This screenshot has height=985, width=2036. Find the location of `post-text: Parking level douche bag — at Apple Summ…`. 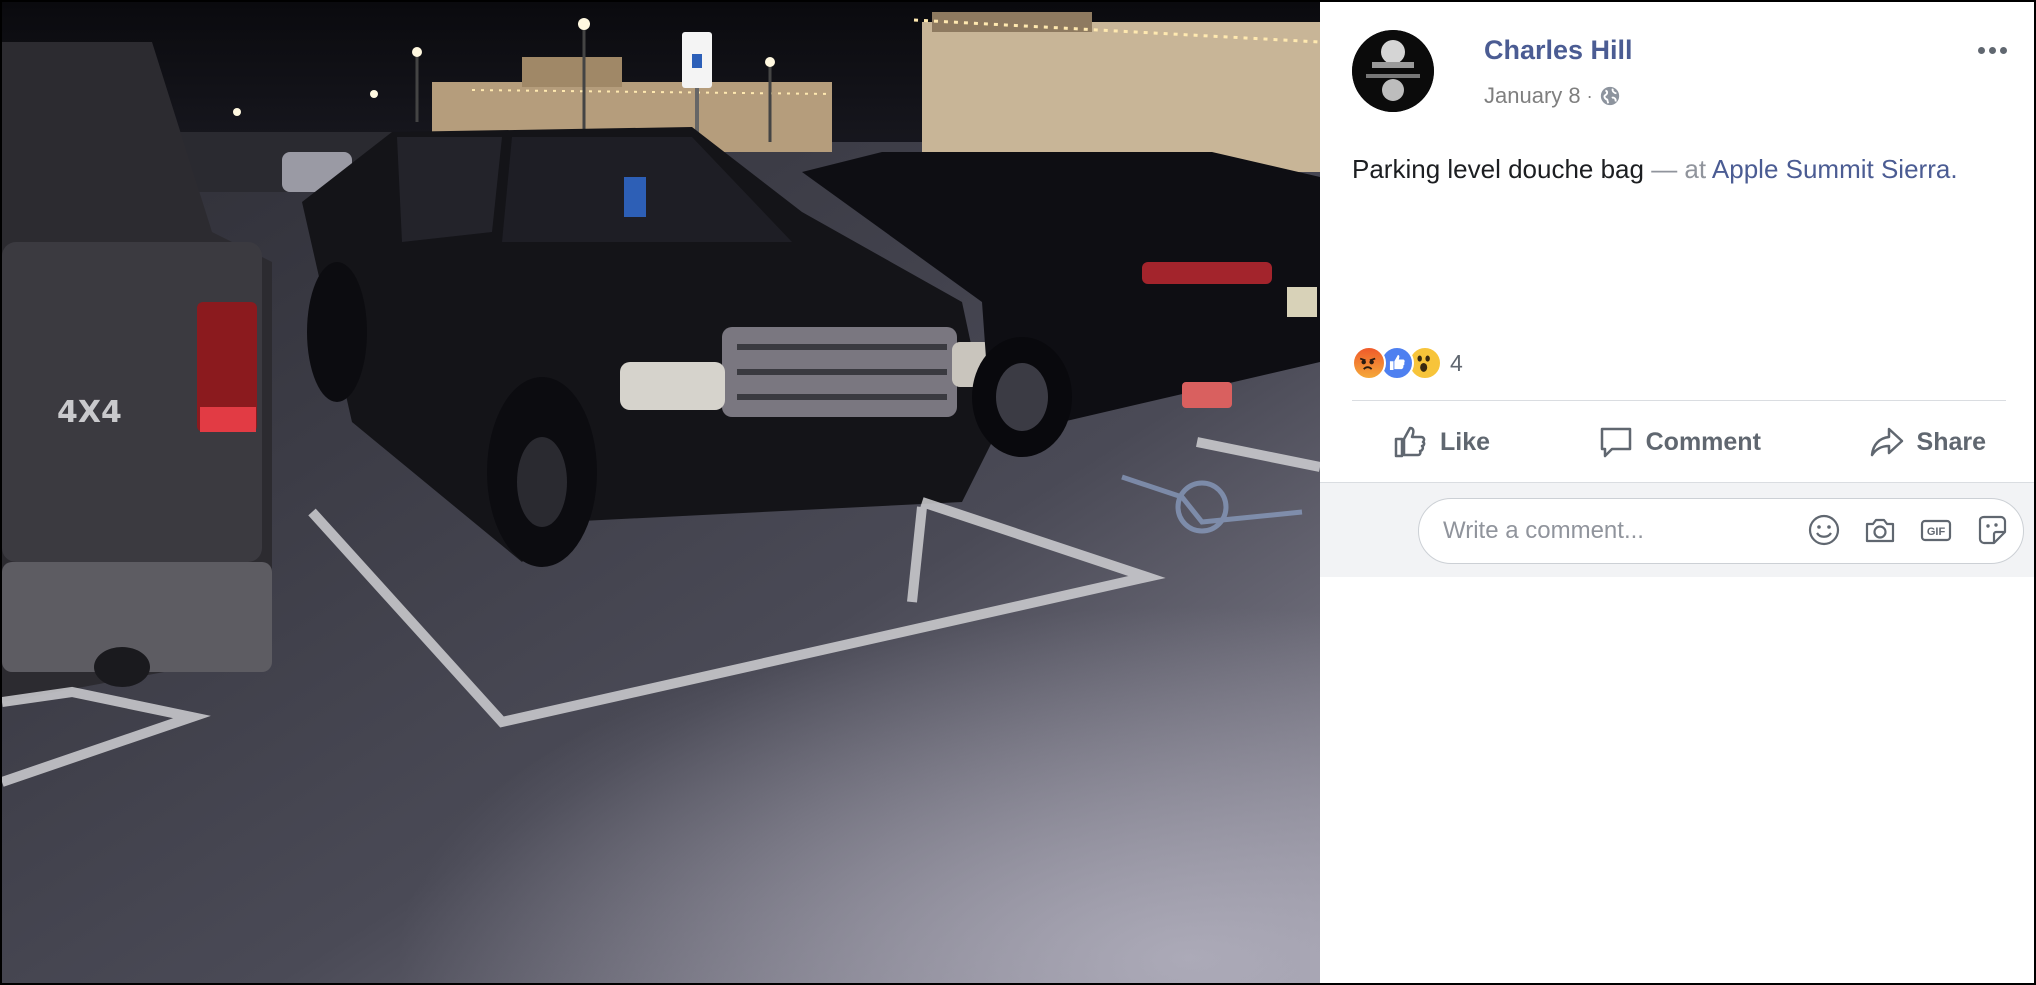

post-text: Parking level douche bag — at Apple Summ… is located at coordinates (1655, 169).